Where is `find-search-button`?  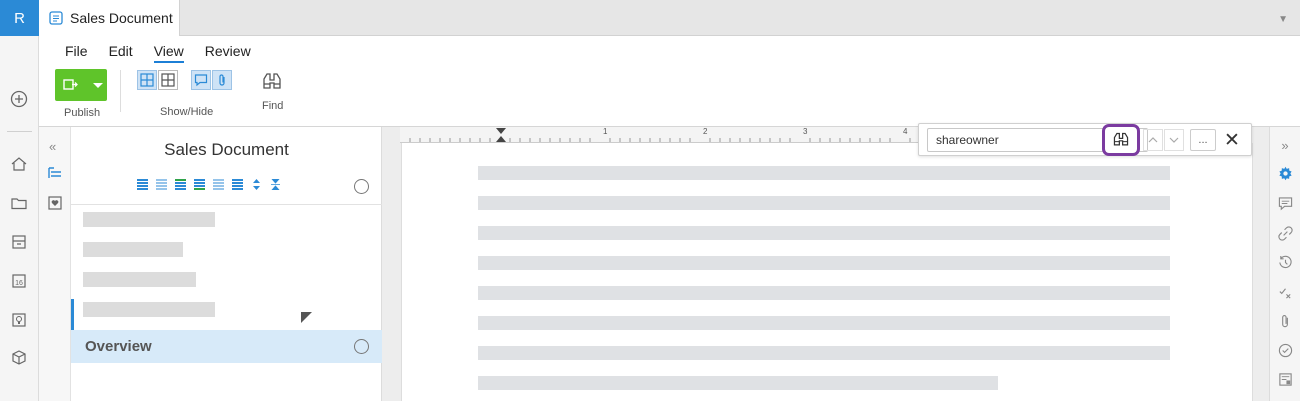
find-search-button is located at coordinates (1121, 140).